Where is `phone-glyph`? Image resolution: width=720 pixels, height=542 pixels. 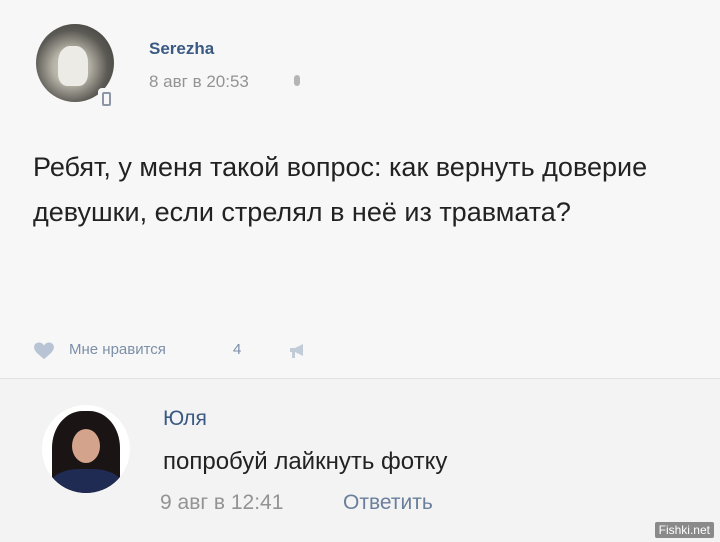
phone-glyph is located at coordinates (106, 99).